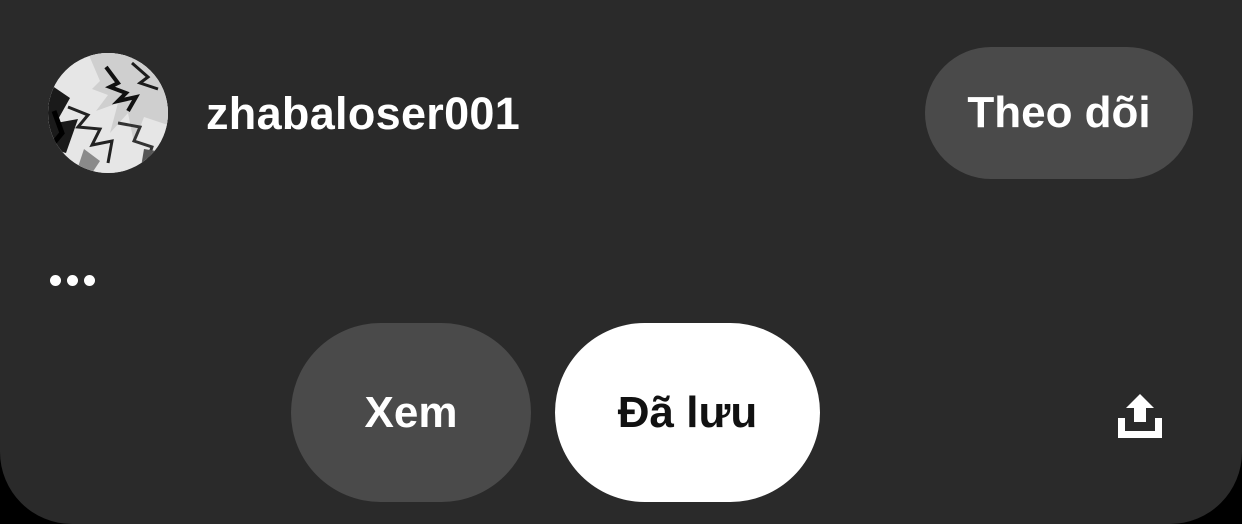  Describe the element at coordinates (411, 412) in the screenshot. I see `view-button: Xem` at that location.